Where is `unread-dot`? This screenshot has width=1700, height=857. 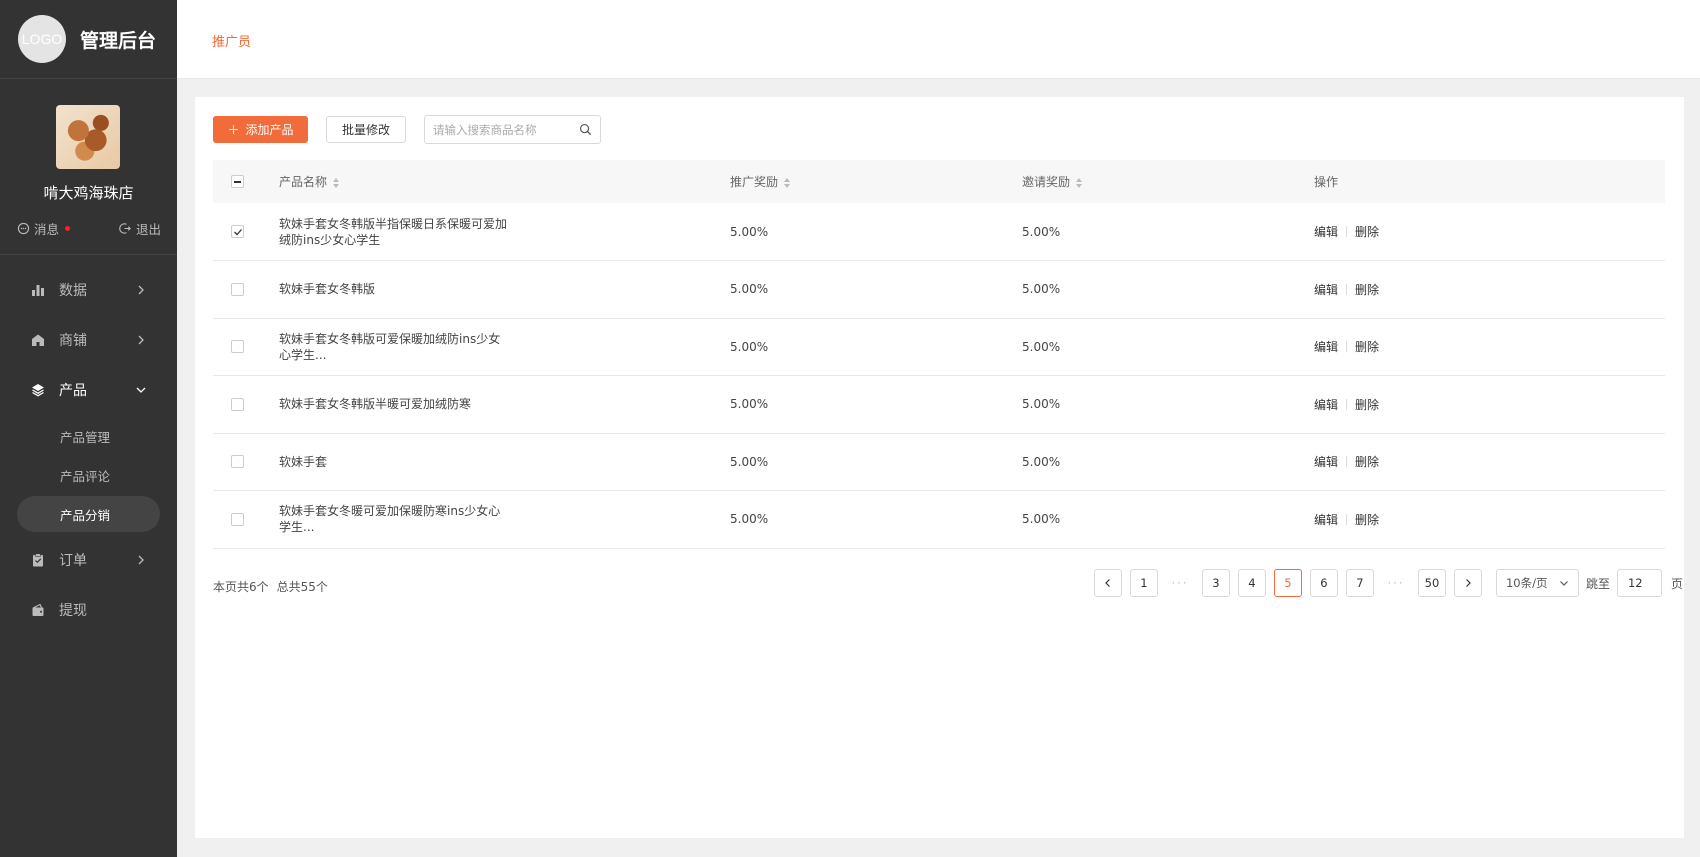 unread-dot is located at coordinates (68, 228).